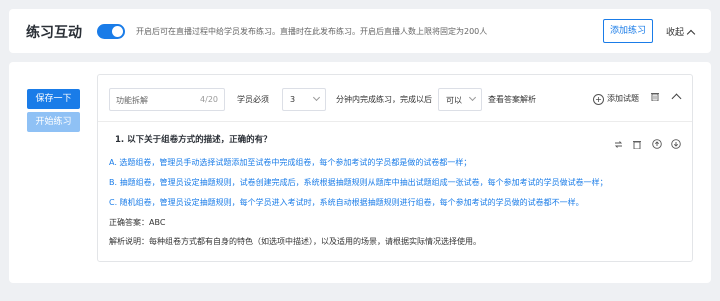  What do you see at coordinates (209, 99) in the screenshot?
I see `char-count: 4/20` at bounding box center [209, 99].